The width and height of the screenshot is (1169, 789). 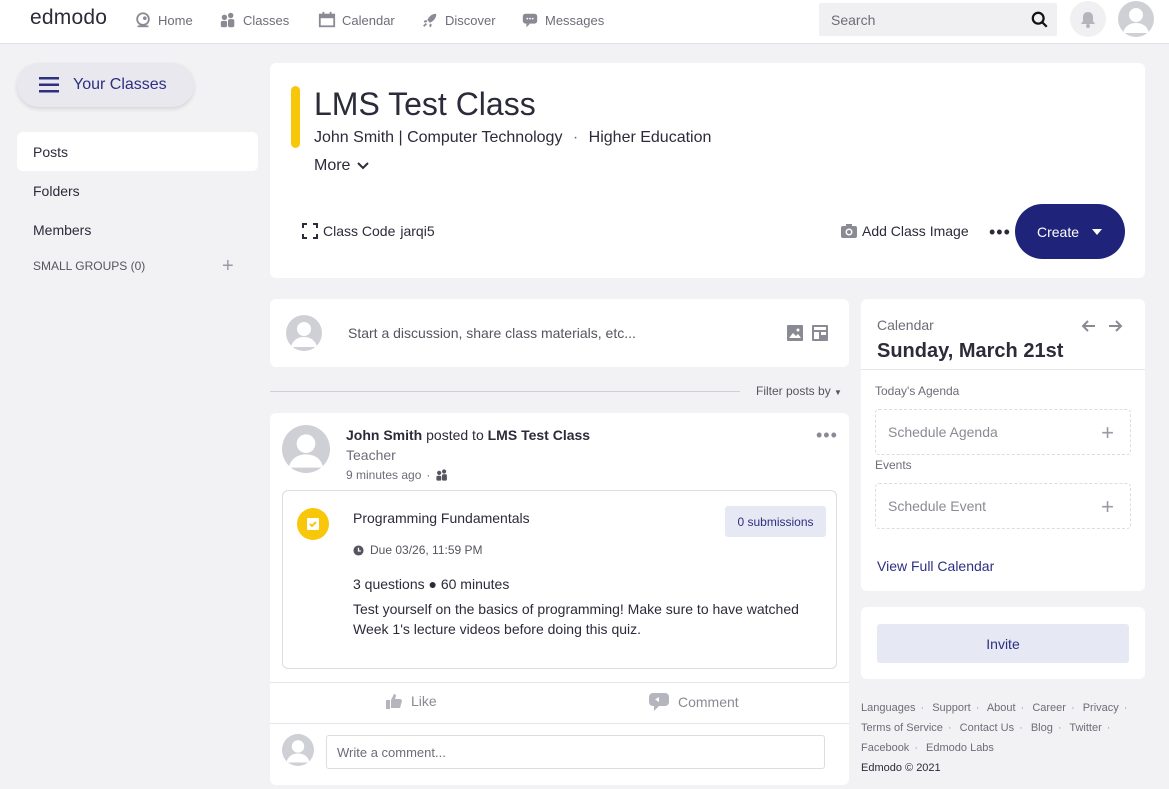 What do you see at coordinates (137, 151) in the screenshot?
I see `sidebar-item-posts: Posts` at bounding box center [137, 151].